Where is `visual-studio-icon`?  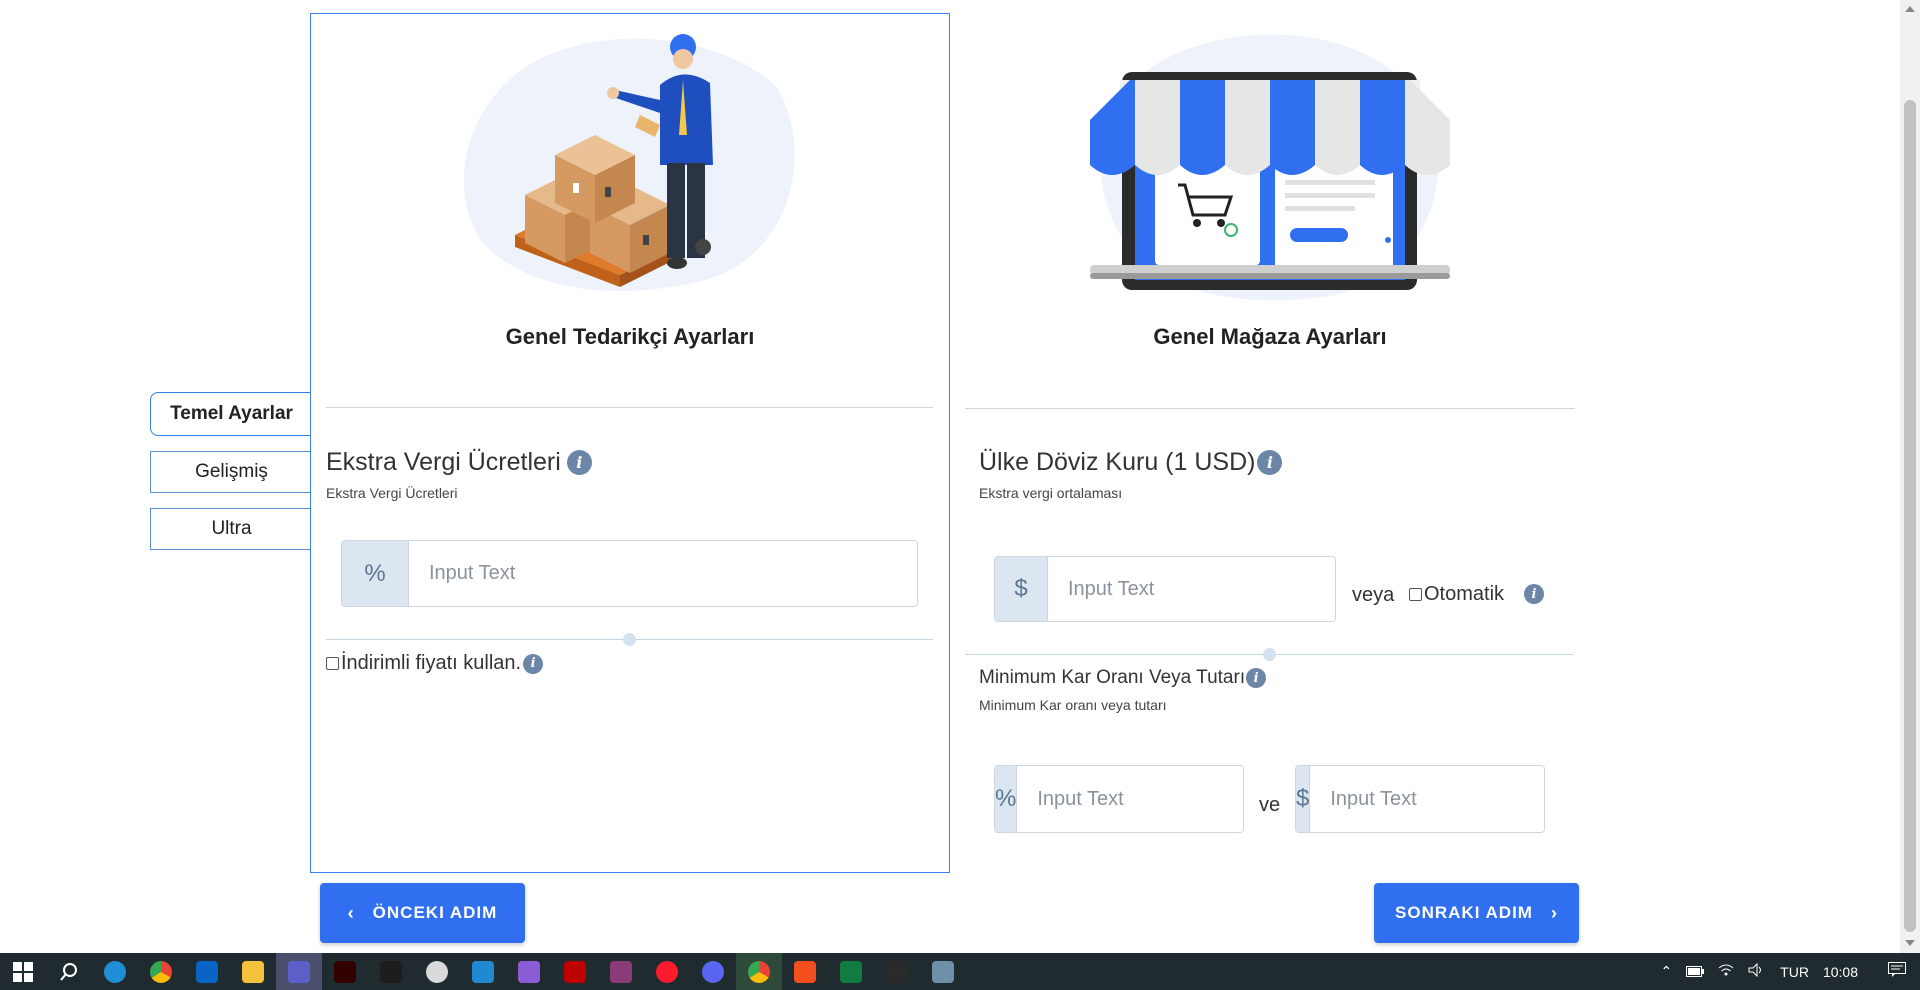 visual-studio-icon is located at coordinates (529, 971).